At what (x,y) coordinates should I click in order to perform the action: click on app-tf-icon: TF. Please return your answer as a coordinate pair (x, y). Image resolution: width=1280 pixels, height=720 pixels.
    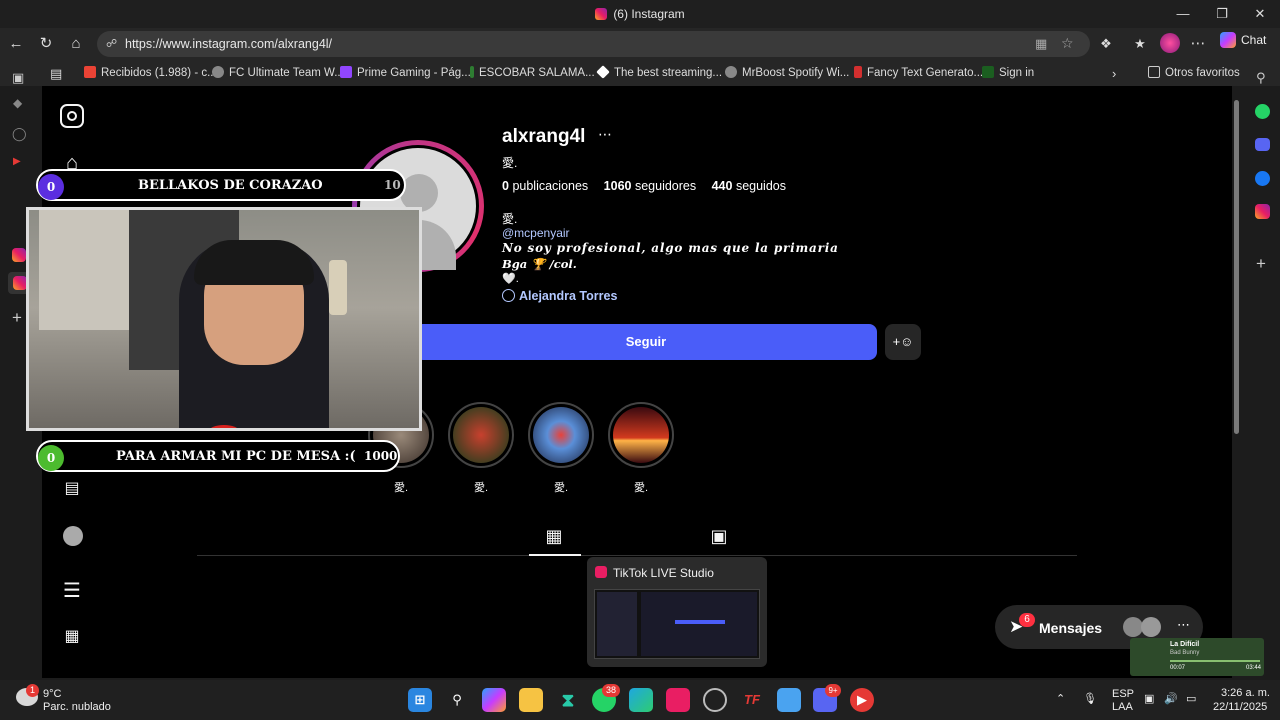
    Looking at the image, I should click on (752, 700).